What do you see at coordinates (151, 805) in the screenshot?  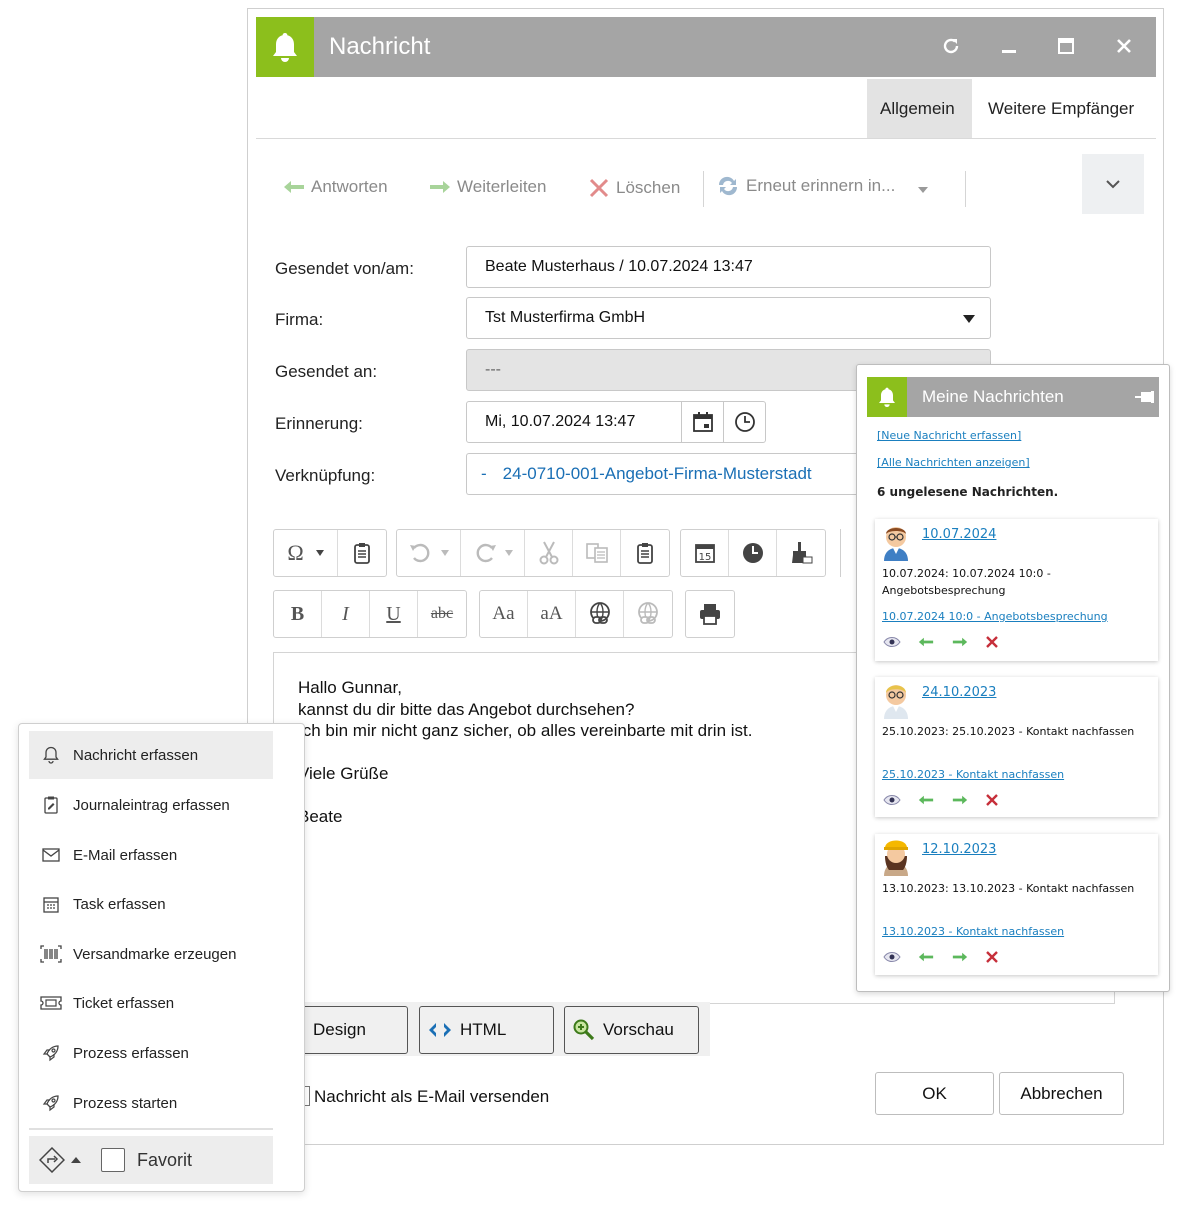 I see `menu-item-journaleintrag-erfassen: Journaleintrag erfassen` at bounding box center [151, 805].